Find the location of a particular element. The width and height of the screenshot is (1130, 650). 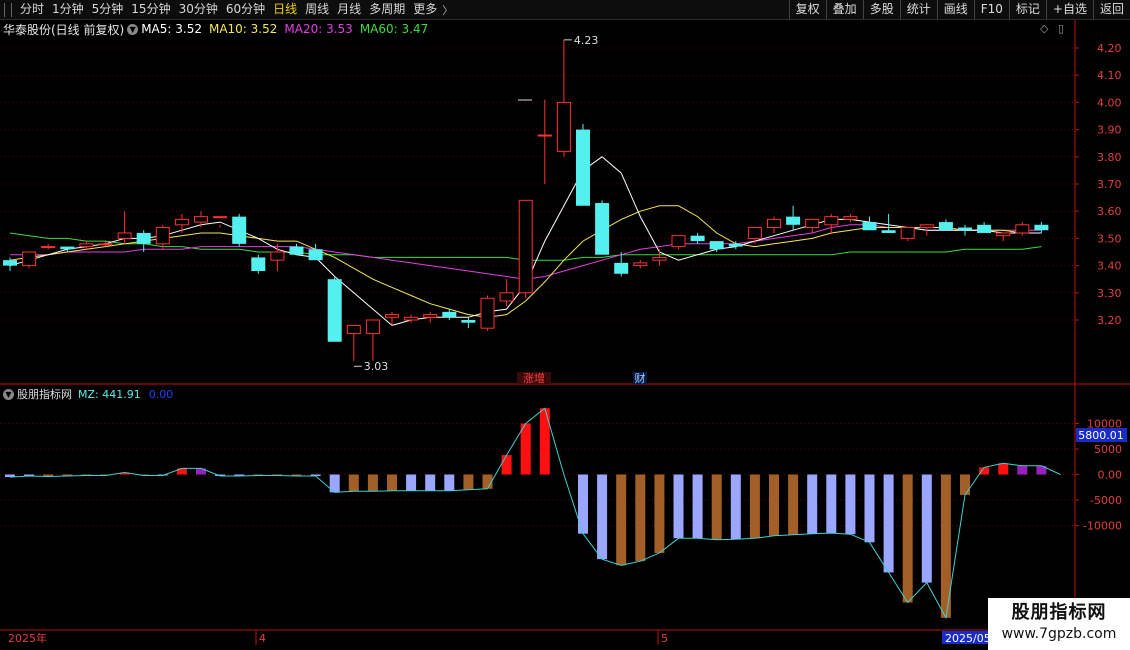

ind-tick-label: -5000 is located at coordinates (1106, 500).